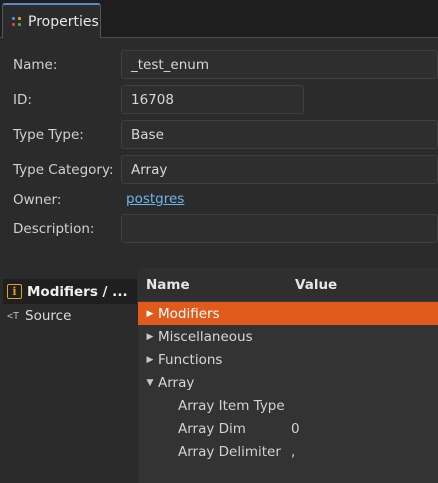 This screenshot has width=438, height=483. What do you see at coordinates (279, 228) in the screenshot?
I see `description-field` at bounding box center [279, 228].